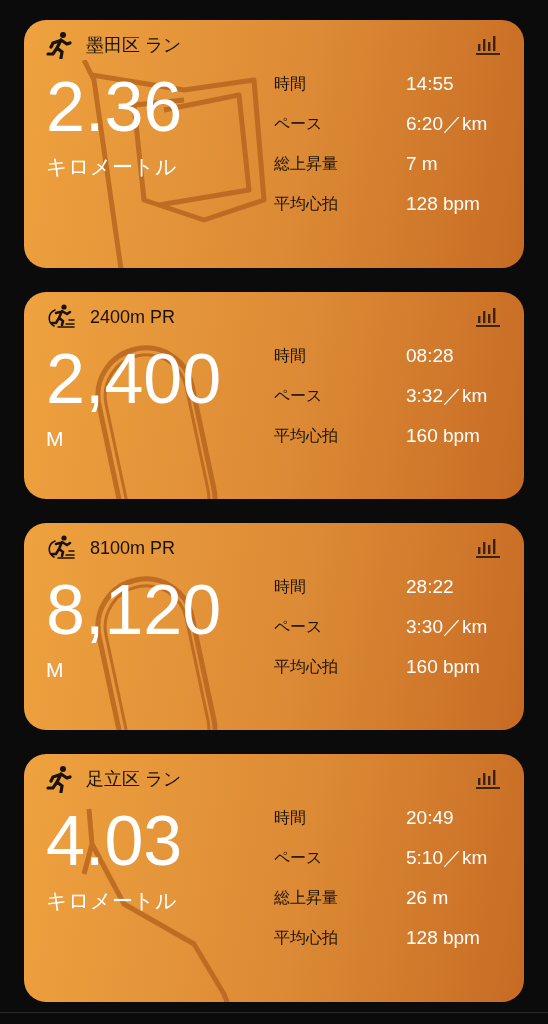 The image size is (548, 1024). I want to click on stat-value: 08:28, so click(430, 356).